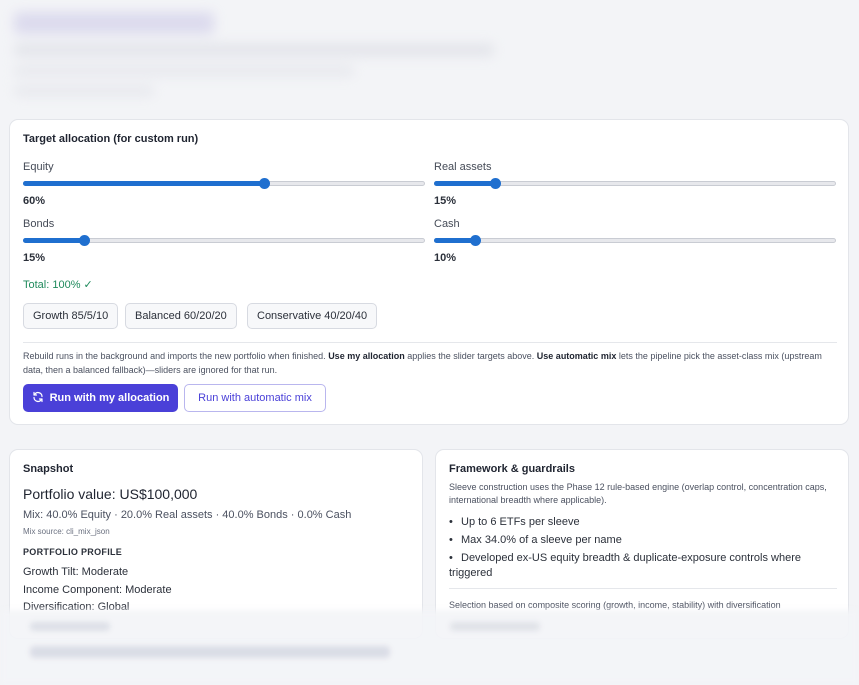 The height and width of the screenshot is (685, 859). I want to click on slider-value-equity: 60%, so click(34, 201).